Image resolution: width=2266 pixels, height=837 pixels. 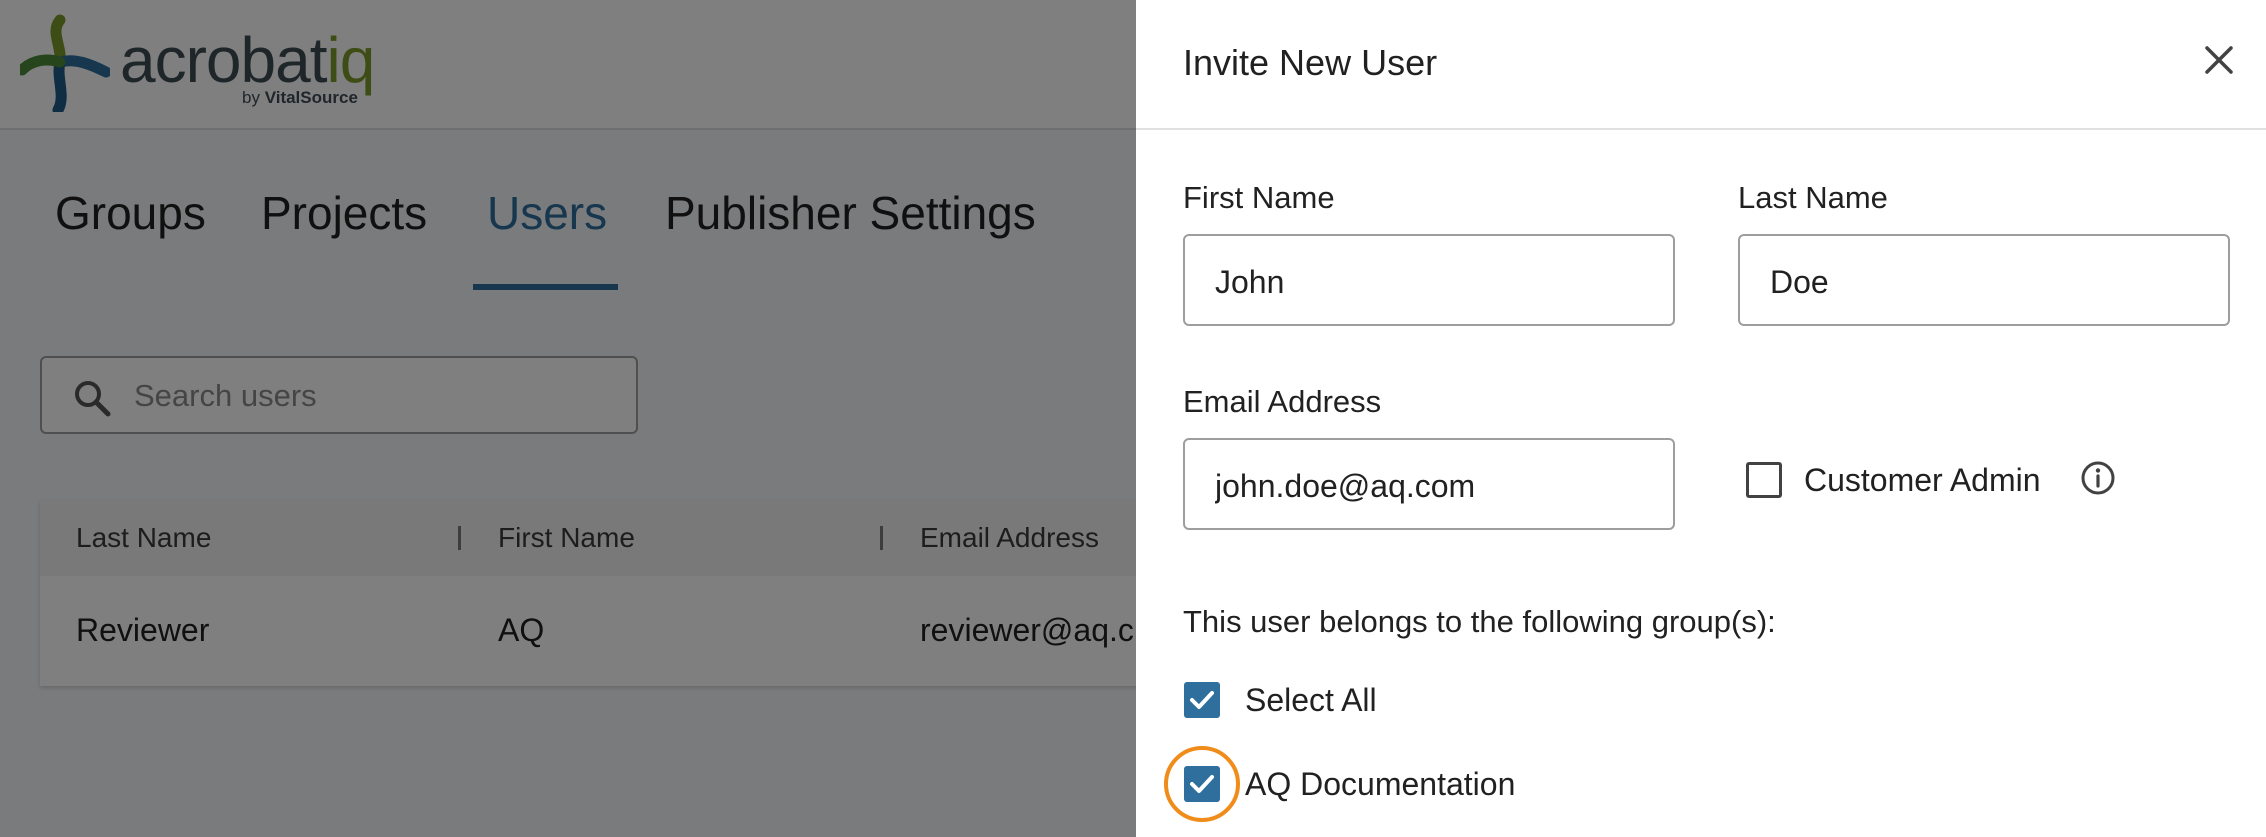 I want to click on customer-admin-label: Customer Admin, so click(x=1922, y=480).